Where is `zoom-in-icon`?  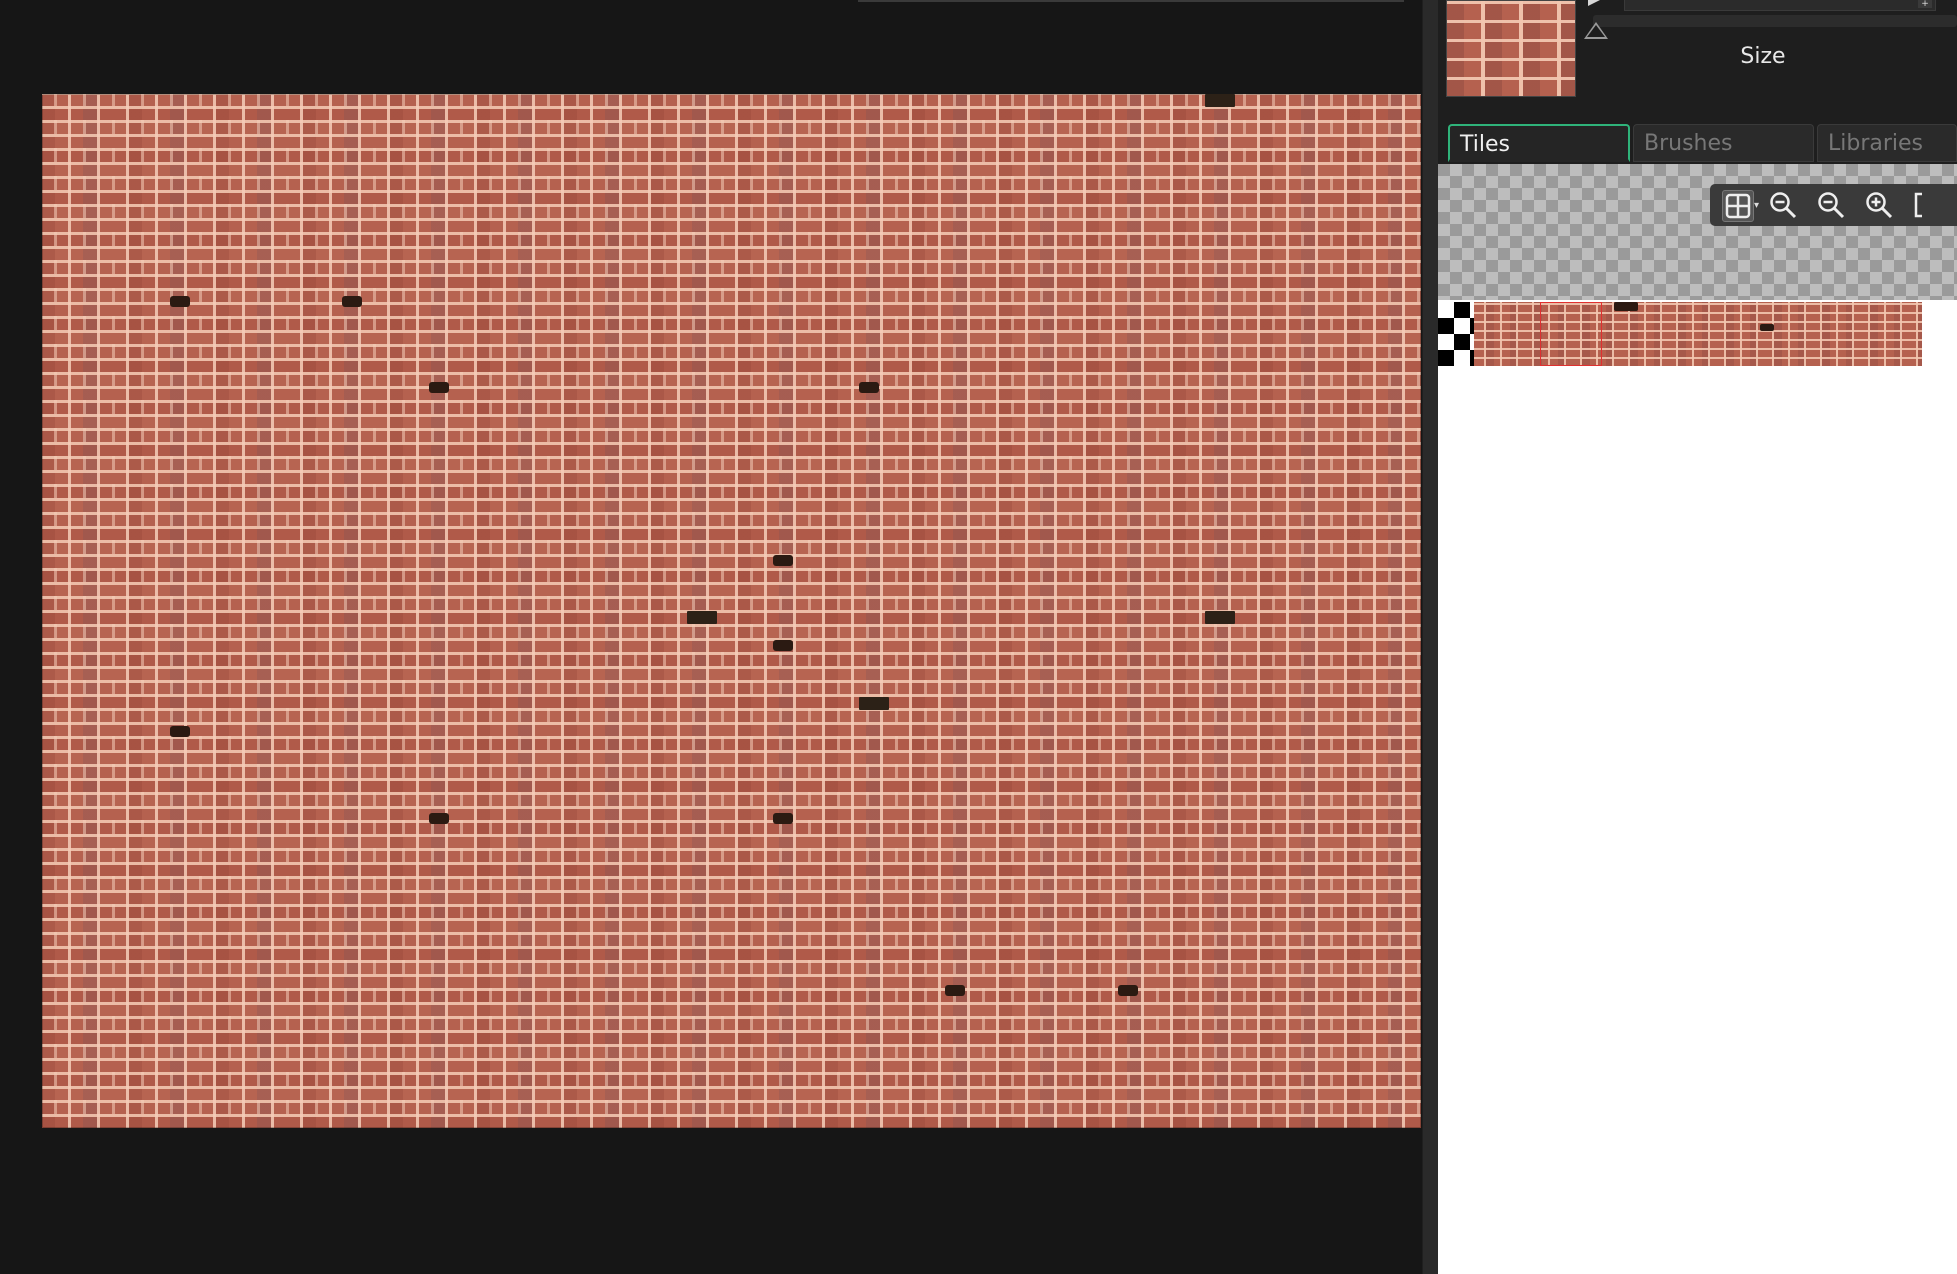 zoom-in-icon is located at coordinates (1879, 205).